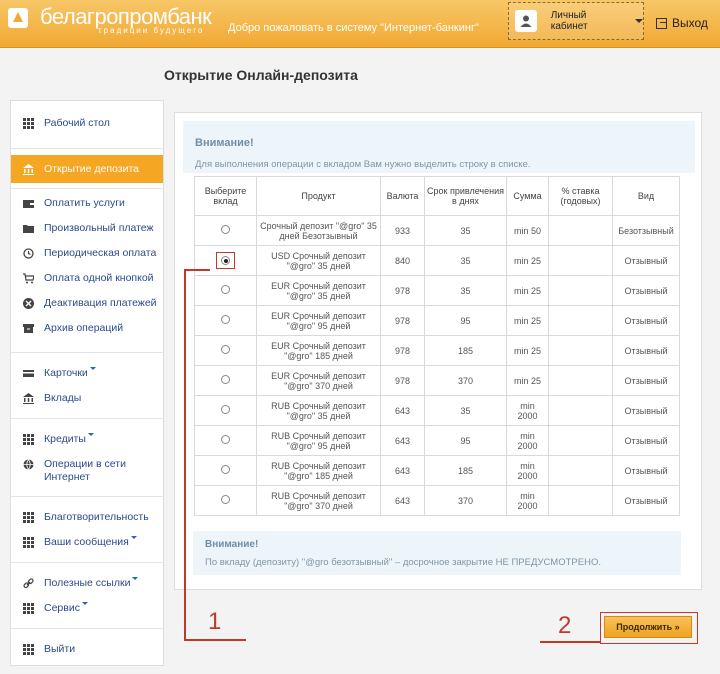  Describe the element at coordinates (87, 309) in the screenshot. I see `sidebar-item-deactivate-payments: Деактивация платежей` at that location.